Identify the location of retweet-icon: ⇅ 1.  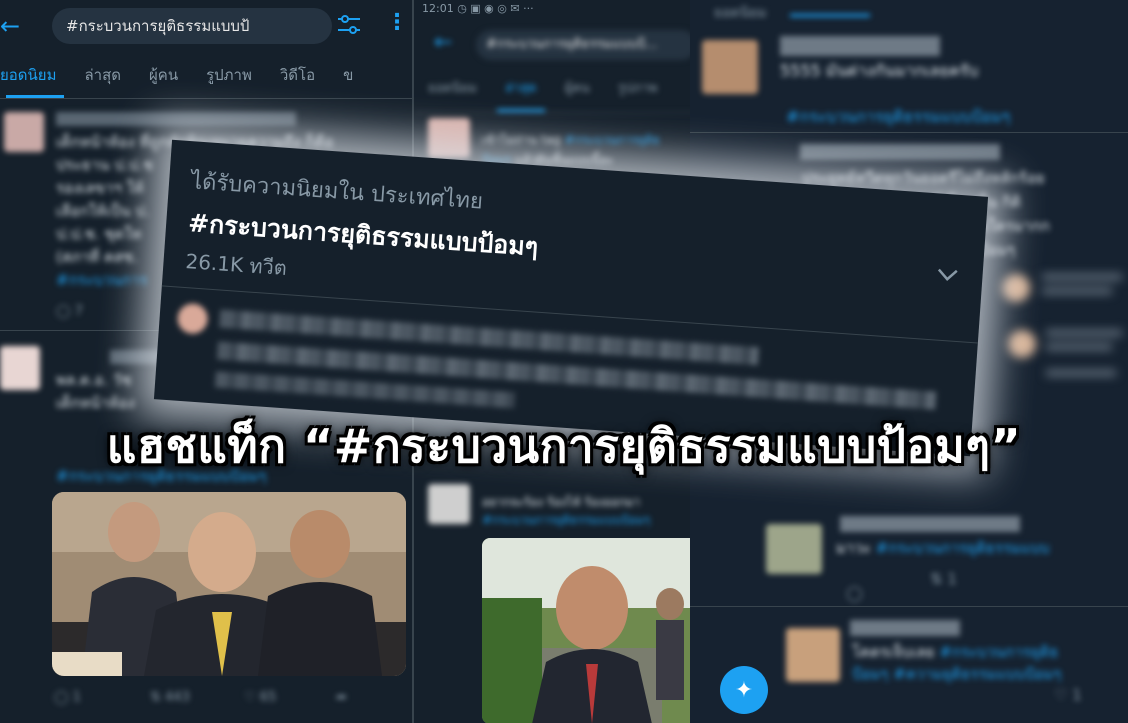
(943, 579).